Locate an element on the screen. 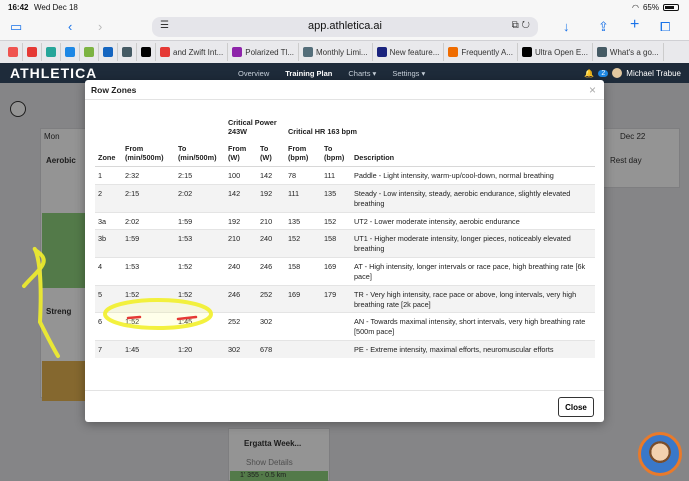 The width and height of the screenshot is (689, 481). cell-zone: 2 is located at coordinates (108, 198).